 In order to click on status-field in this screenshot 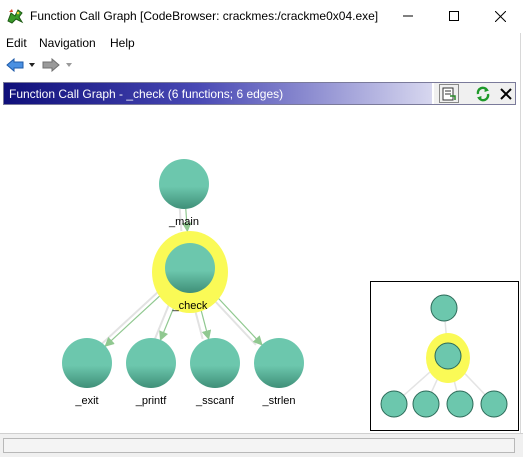, I will do `click(259, 445)`.